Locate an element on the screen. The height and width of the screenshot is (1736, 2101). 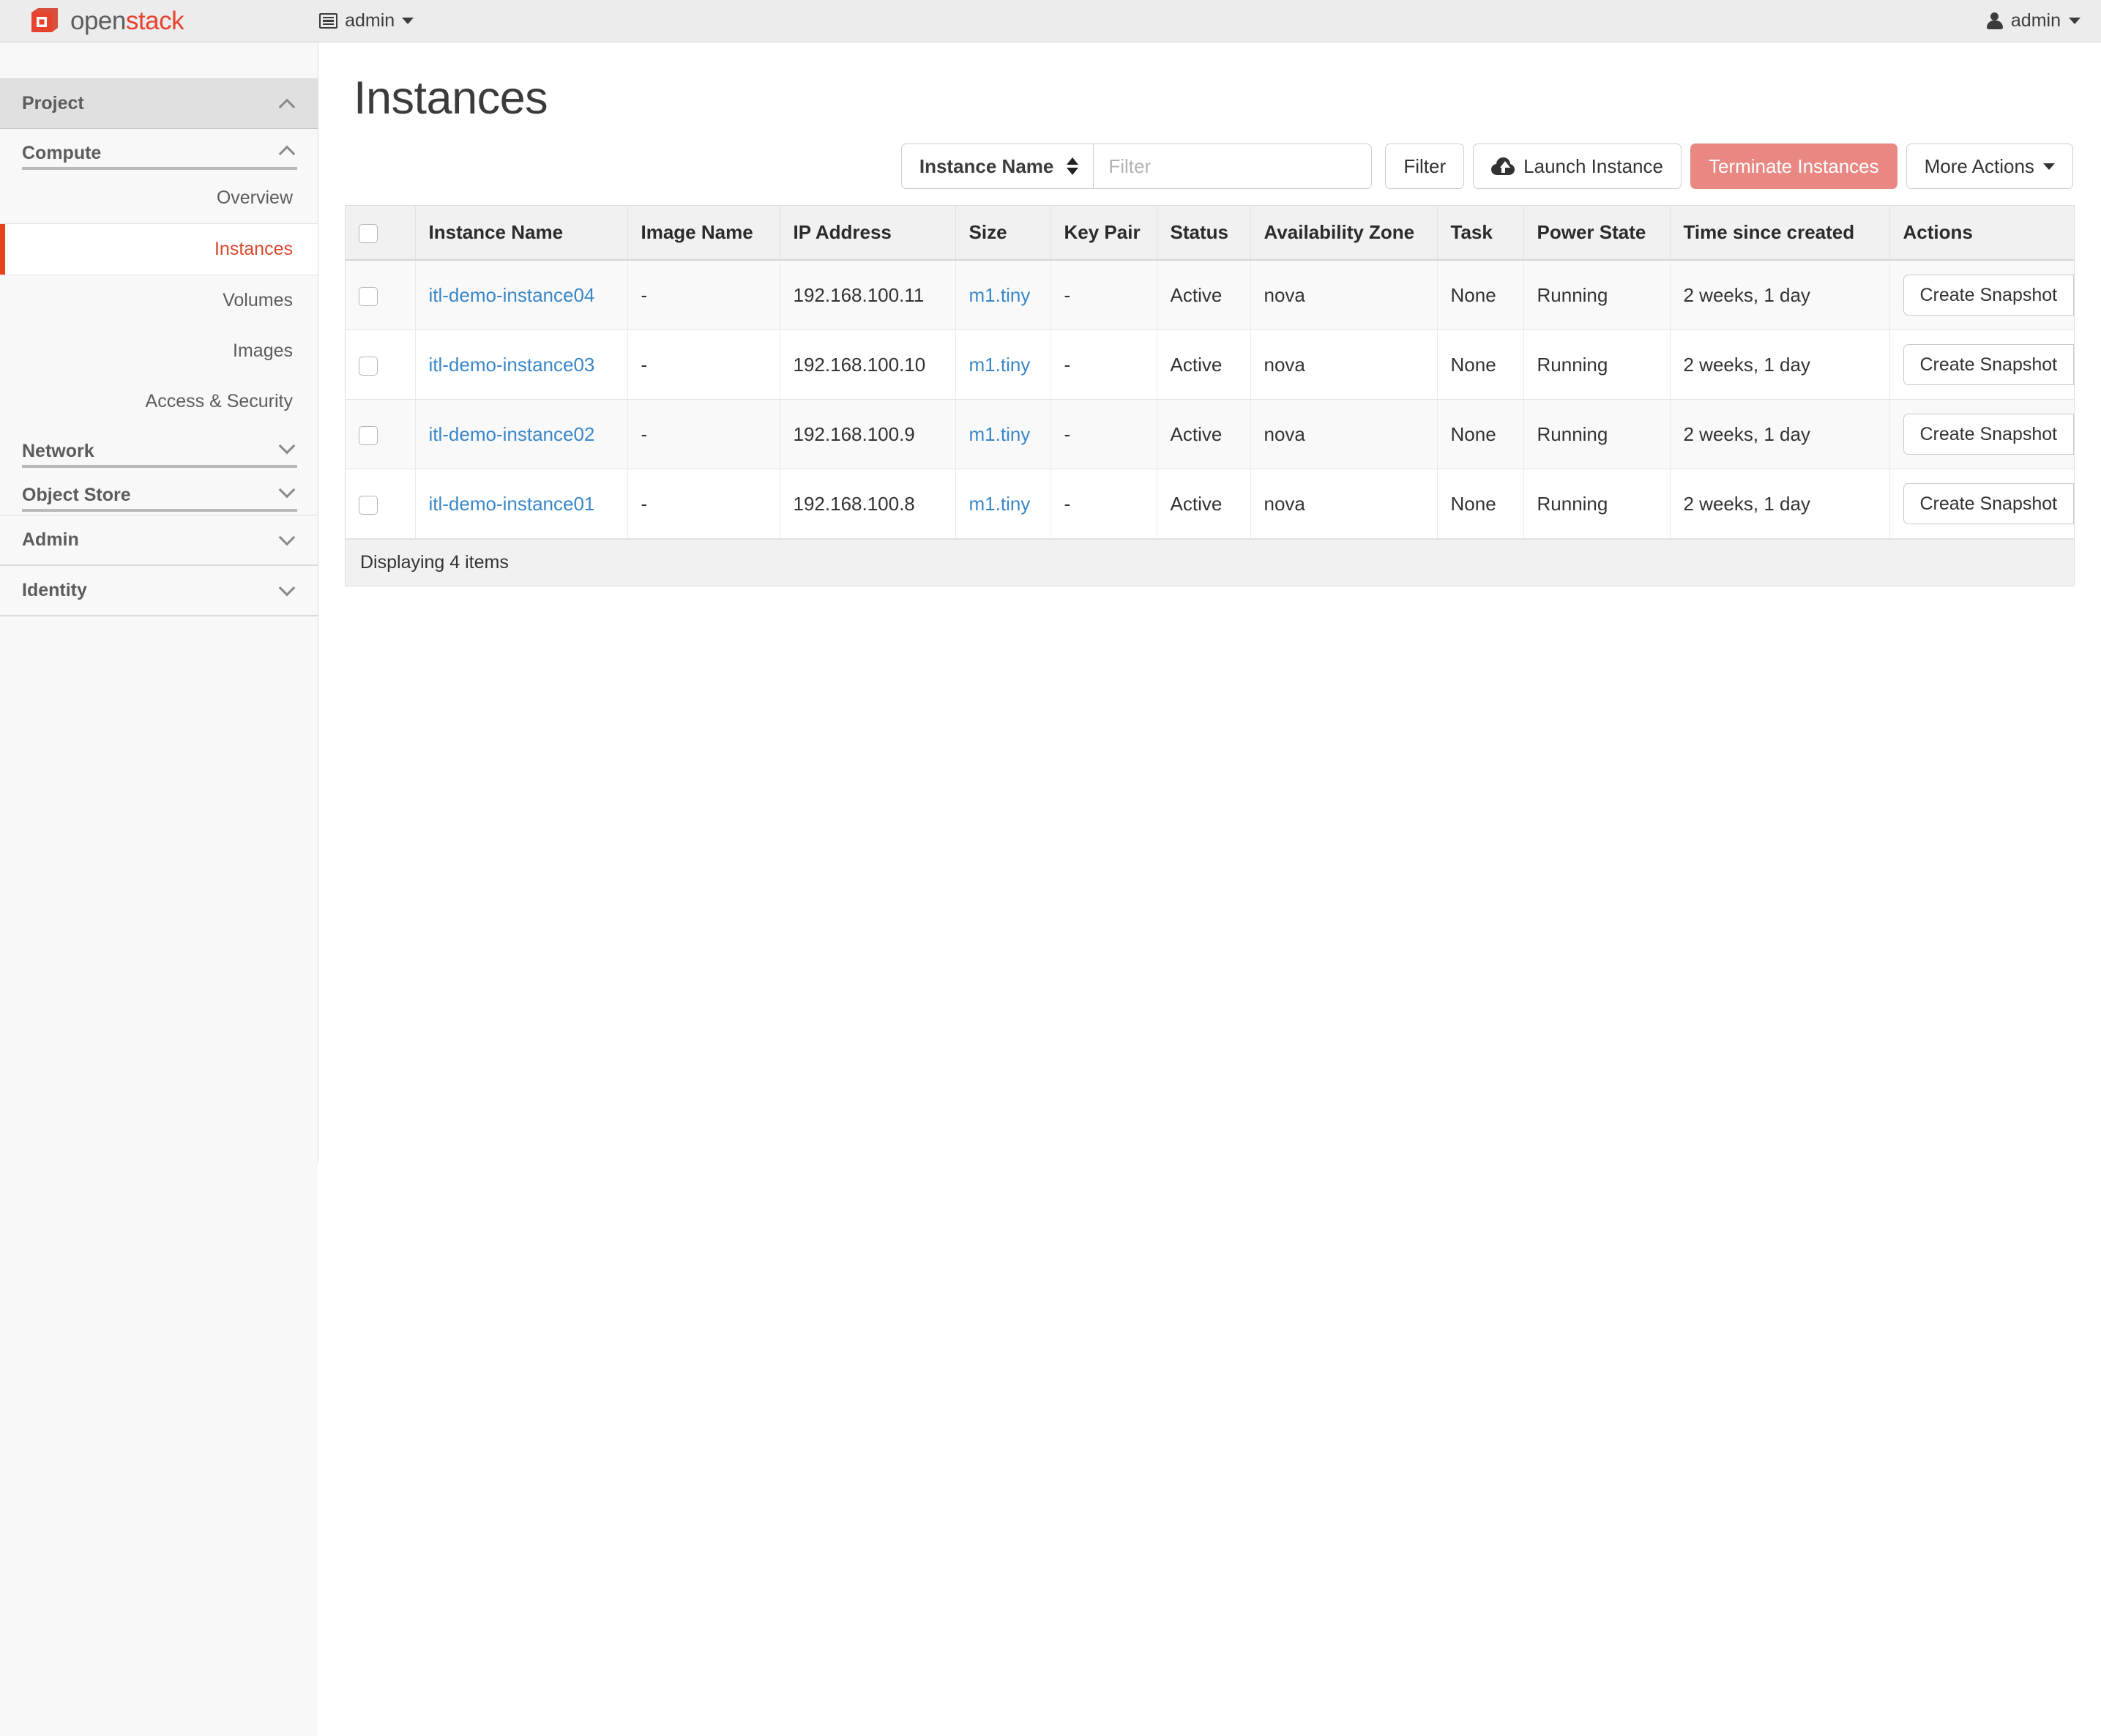
more-actions-button: More Actions is located at coordinates (1989, 166).